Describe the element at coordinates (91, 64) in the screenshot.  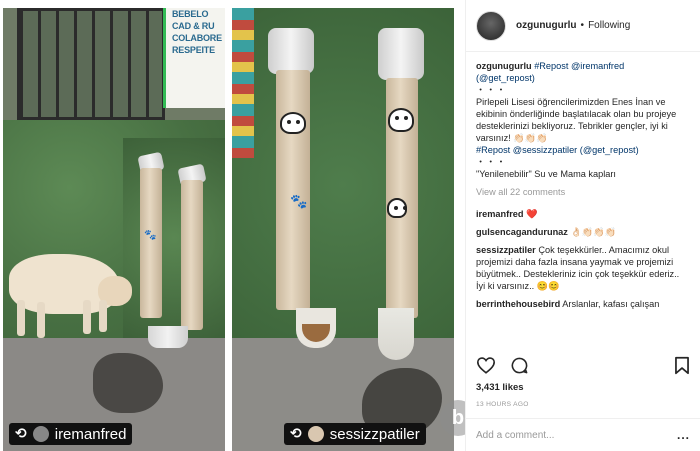
I see `window-grille` at that location.